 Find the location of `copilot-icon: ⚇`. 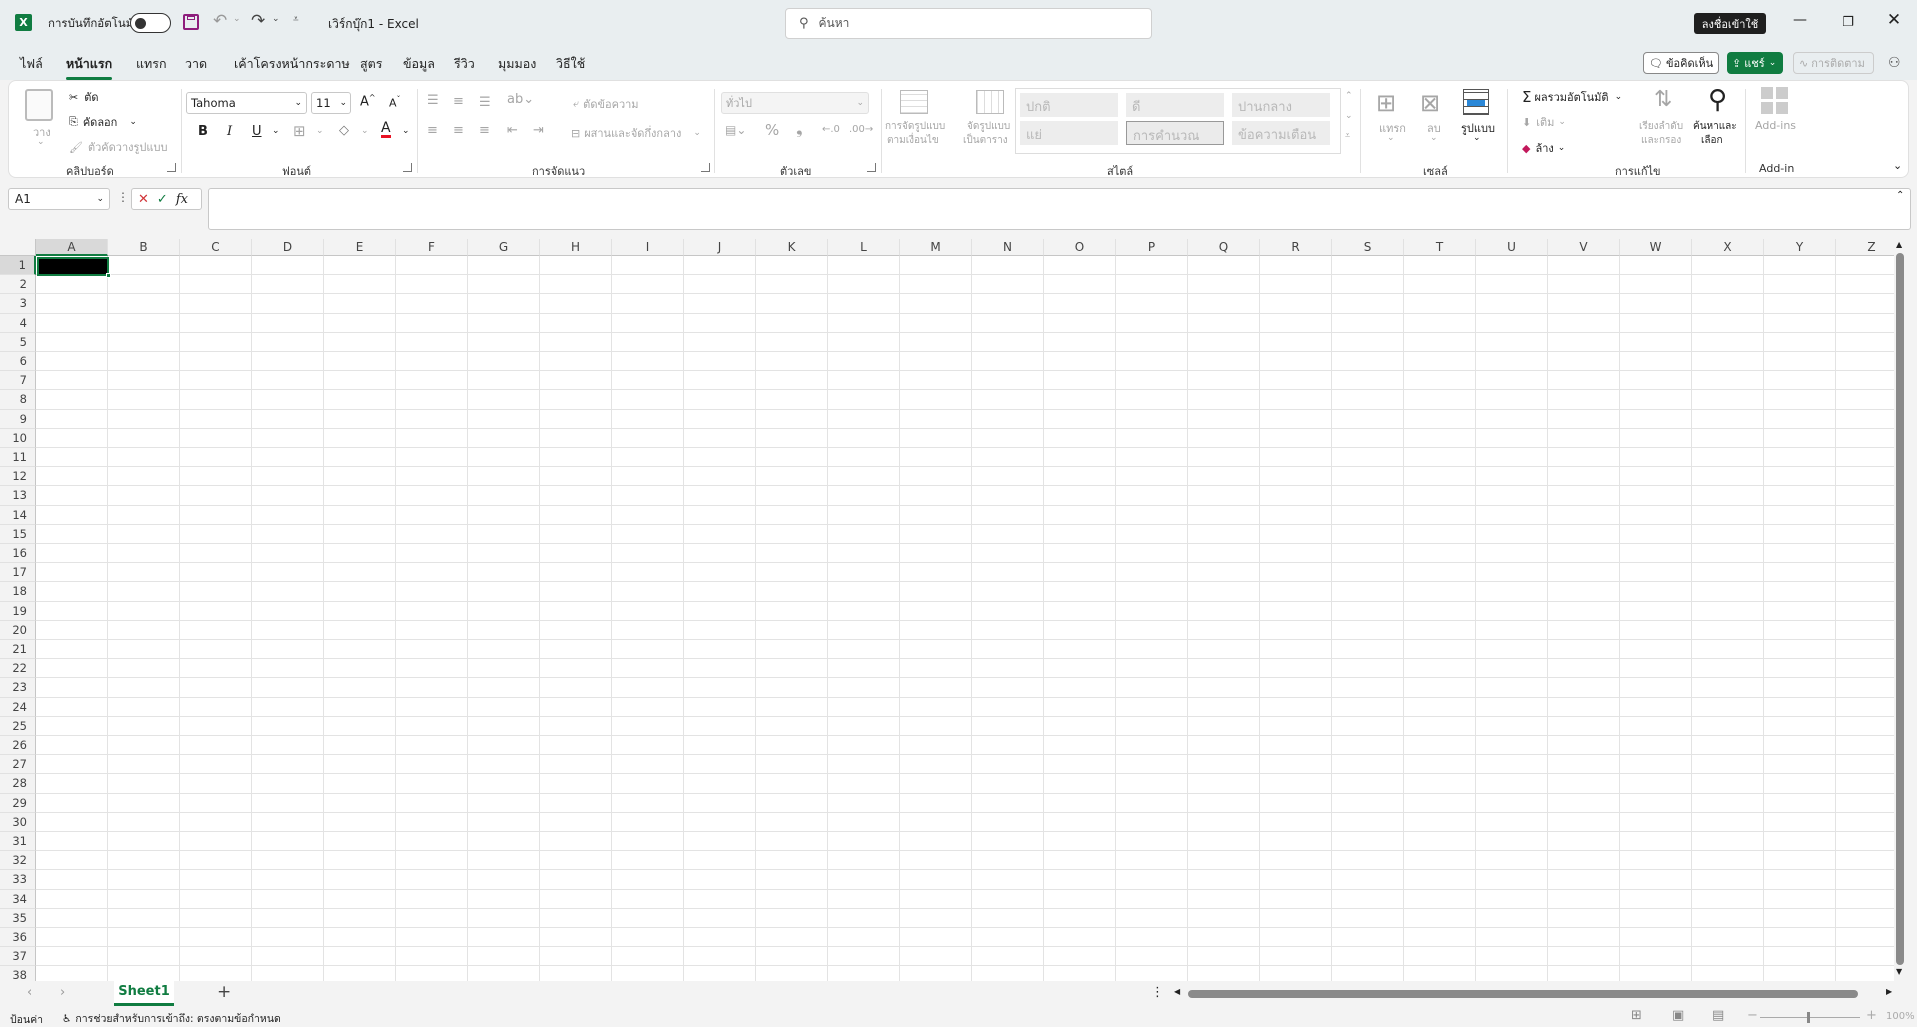

copilot-icon: ⚇ is located at coordinates (1894, 63).